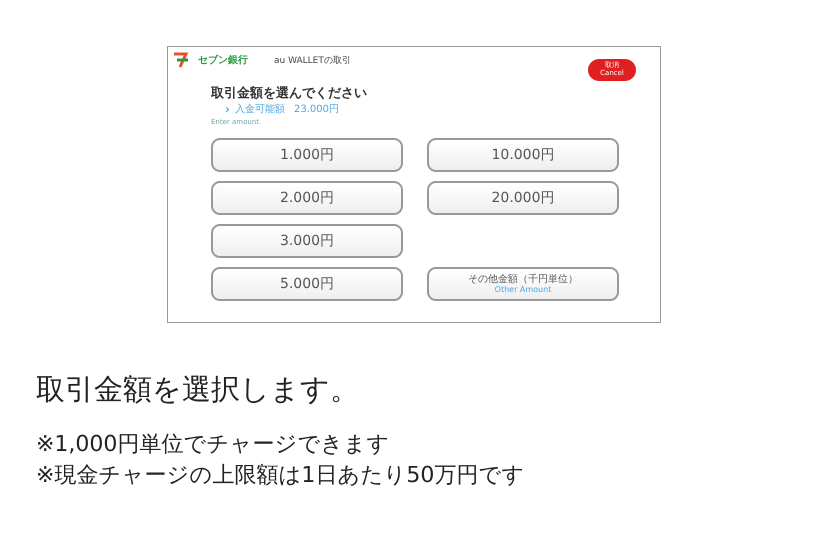 The width and height of the screenshot is (820, 550). I want to click on arrow-icon: ›, so click(227, 109).